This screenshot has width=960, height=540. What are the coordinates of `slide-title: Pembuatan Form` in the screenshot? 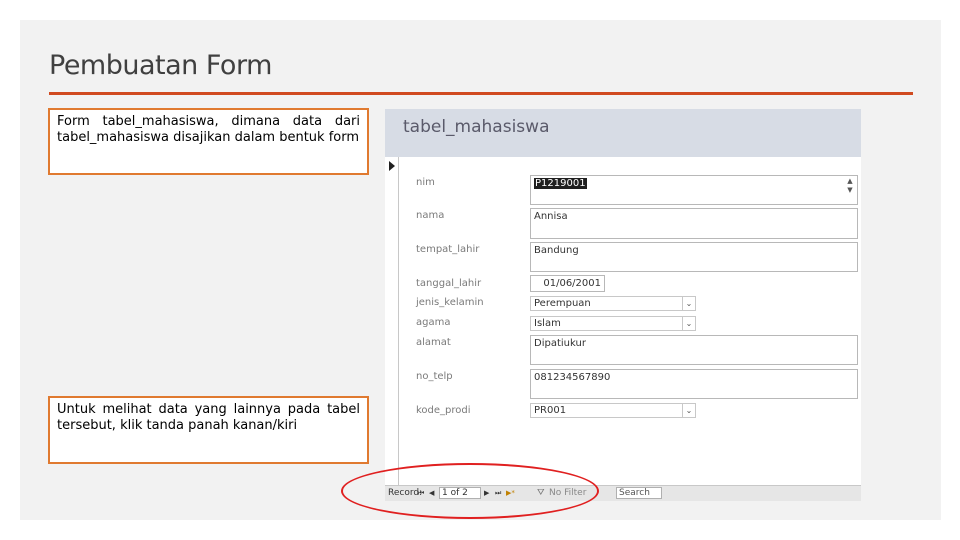 It's located at (160, 65).